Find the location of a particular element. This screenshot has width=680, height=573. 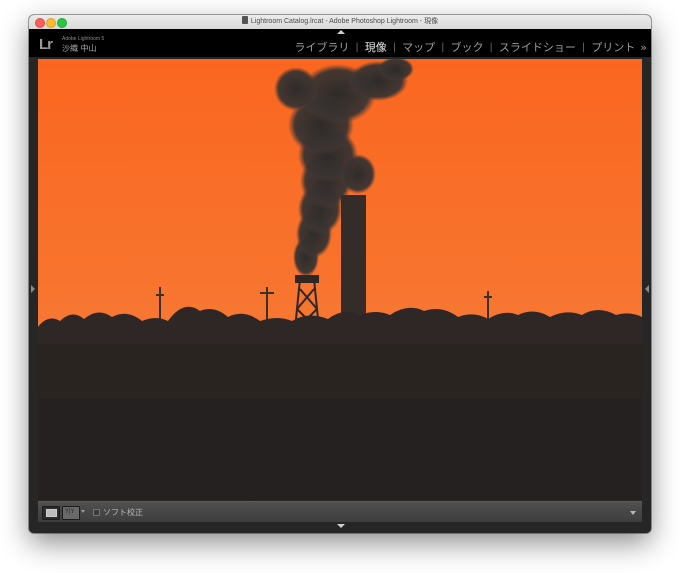

more-modules-icon: » is located at coordinates (642, 47).